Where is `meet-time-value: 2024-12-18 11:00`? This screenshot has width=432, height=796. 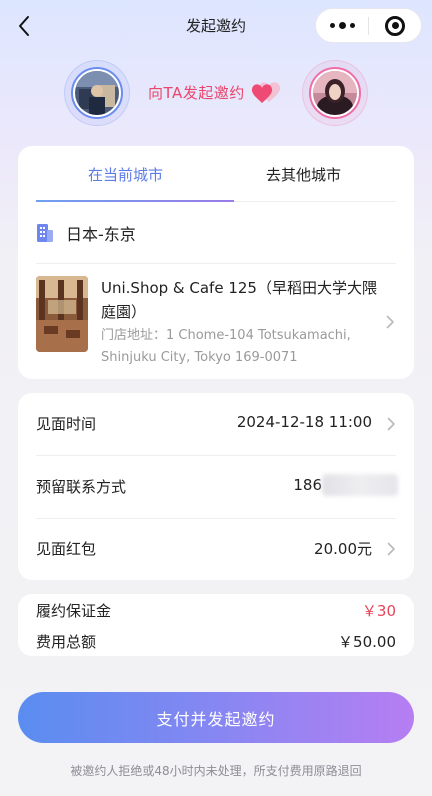
meet-time-value: 2024-12-18 11:00 is located at coordinates (304, 422).